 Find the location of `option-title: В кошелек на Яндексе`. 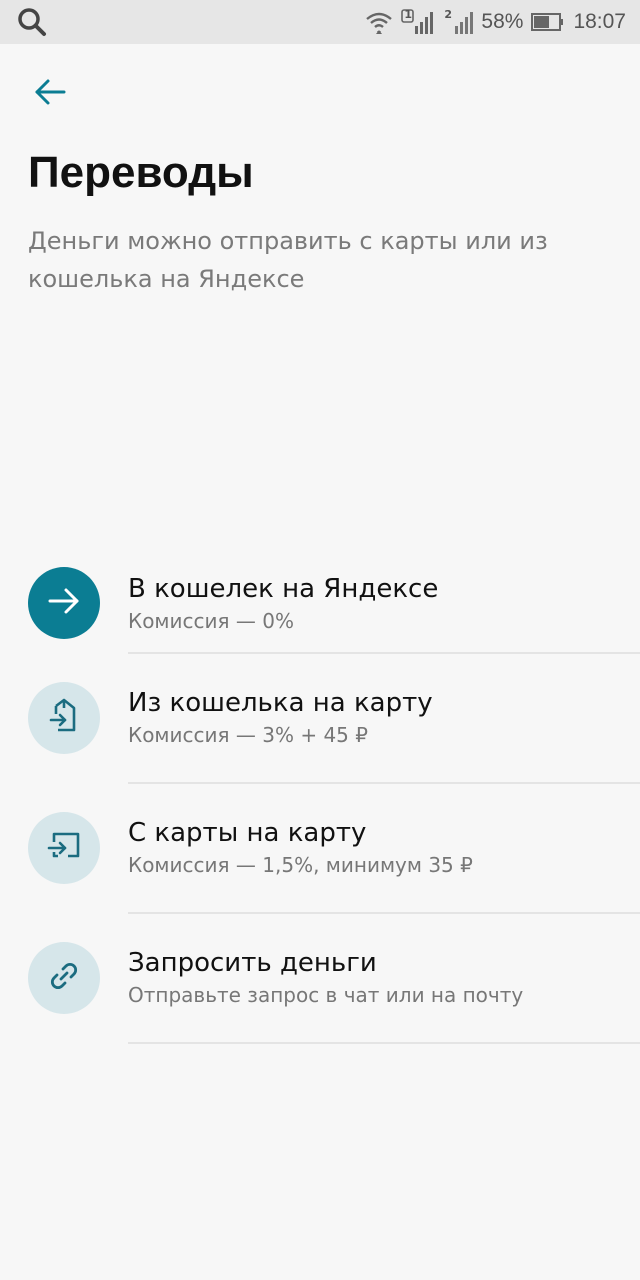

option-title: В кошелек на Яндексе is located at coordinates (283, 589).